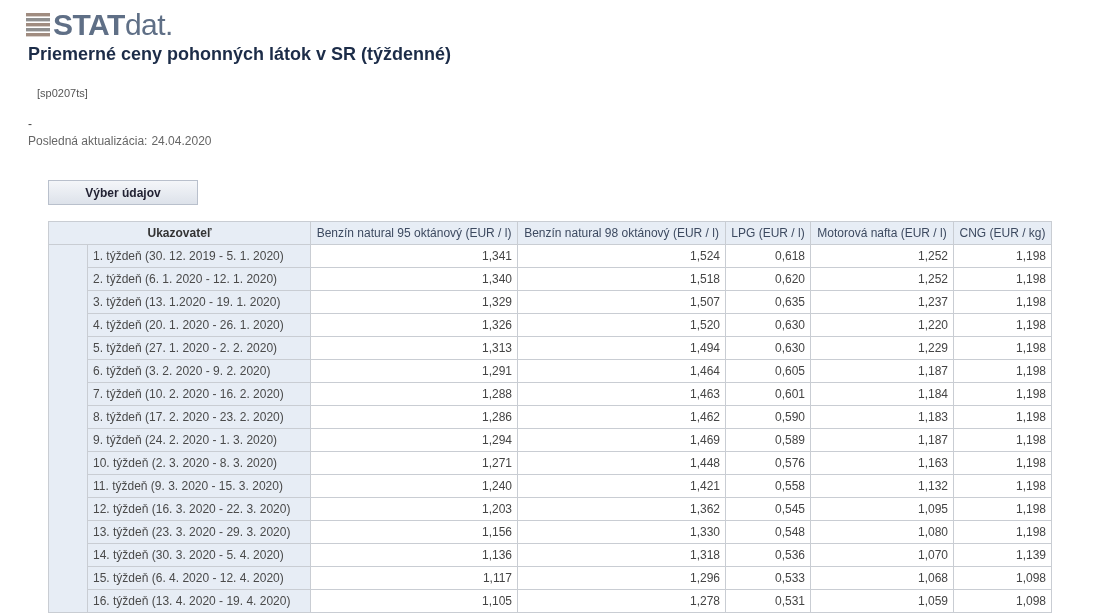 The width and height of the screenshot is (1107, 616). What do you see at coordinates (199, 578) in the screenshot?
I see `row-header: 15. týždeň (6. 4. 2020 - 12. 4. 2020)` at bounding box center [199, 578].